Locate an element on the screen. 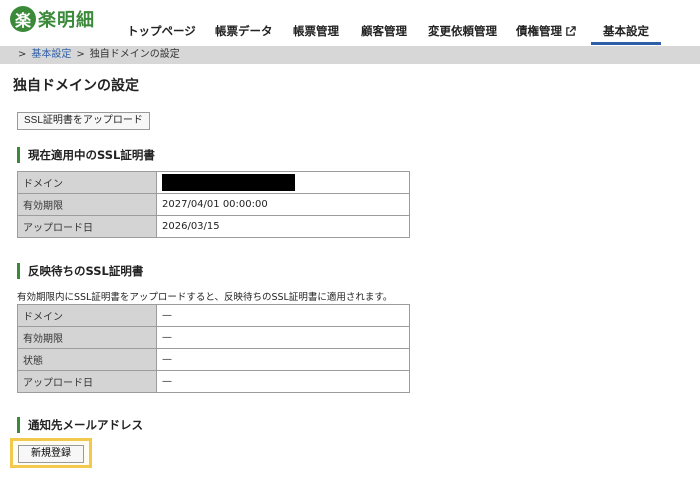  nav-basic-settings: 基本設定 is located at coordinates (626, 34).